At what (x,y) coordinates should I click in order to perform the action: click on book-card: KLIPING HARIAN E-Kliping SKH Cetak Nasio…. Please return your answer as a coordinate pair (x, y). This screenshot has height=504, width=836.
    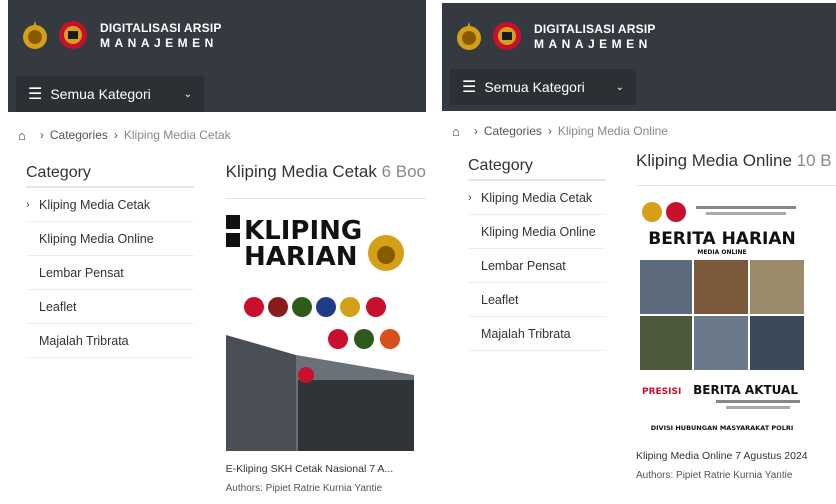
    Looking at the image, I should click on (319, 354).